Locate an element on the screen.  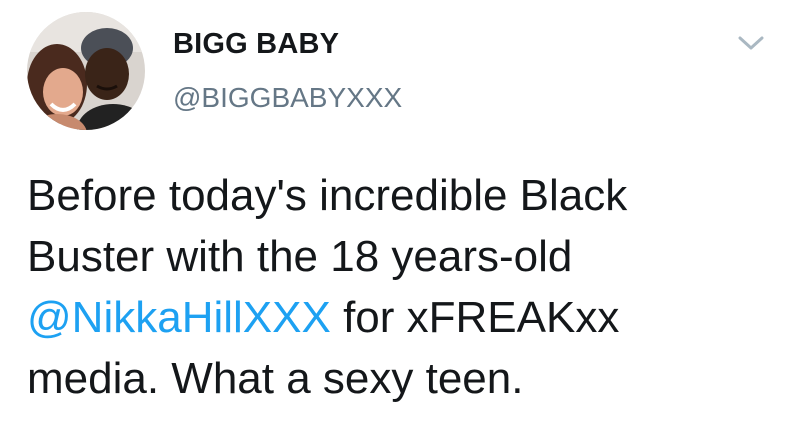
tweet-menu-button is located at coordinates (751, 43).